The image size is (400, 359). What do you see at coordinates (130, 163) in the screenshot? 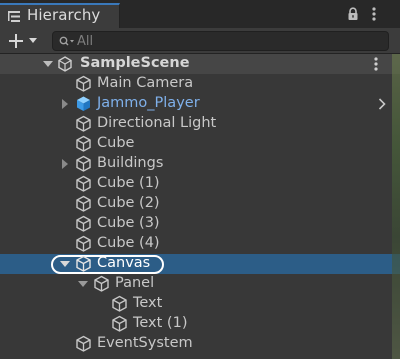
I see `hierarchy-item-label: Buildings` at bounding box center [130, 163].